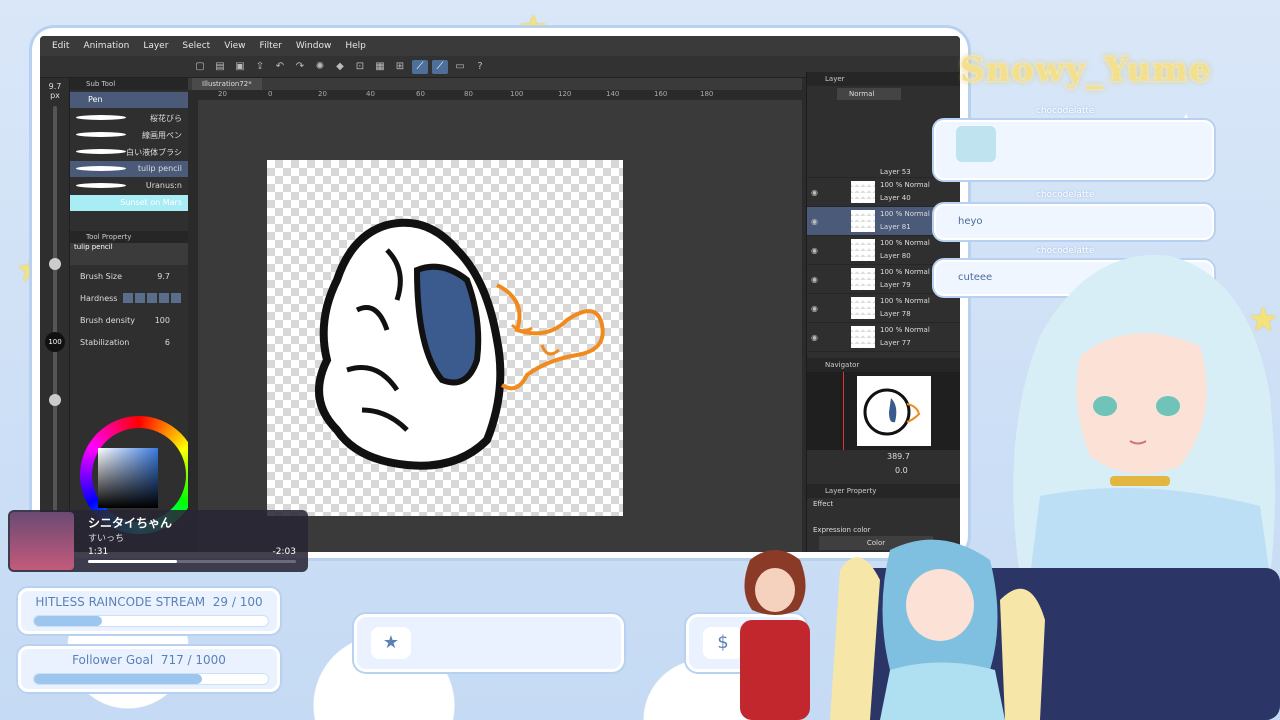 This screenshot has width=1280, height=720. I want to click on overlay-box: ★, so click(489, 643).